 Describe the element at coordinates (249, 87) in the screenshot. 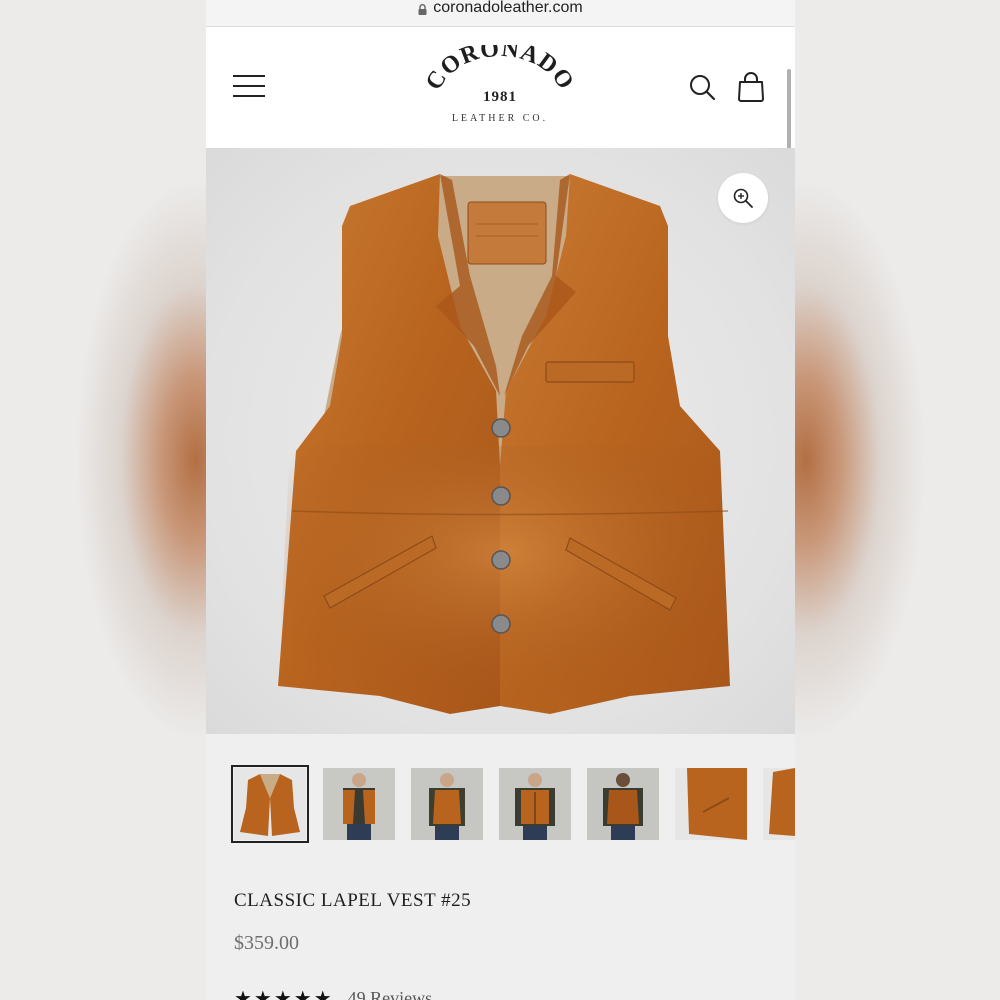

I see `hamburger-icon` at that location.